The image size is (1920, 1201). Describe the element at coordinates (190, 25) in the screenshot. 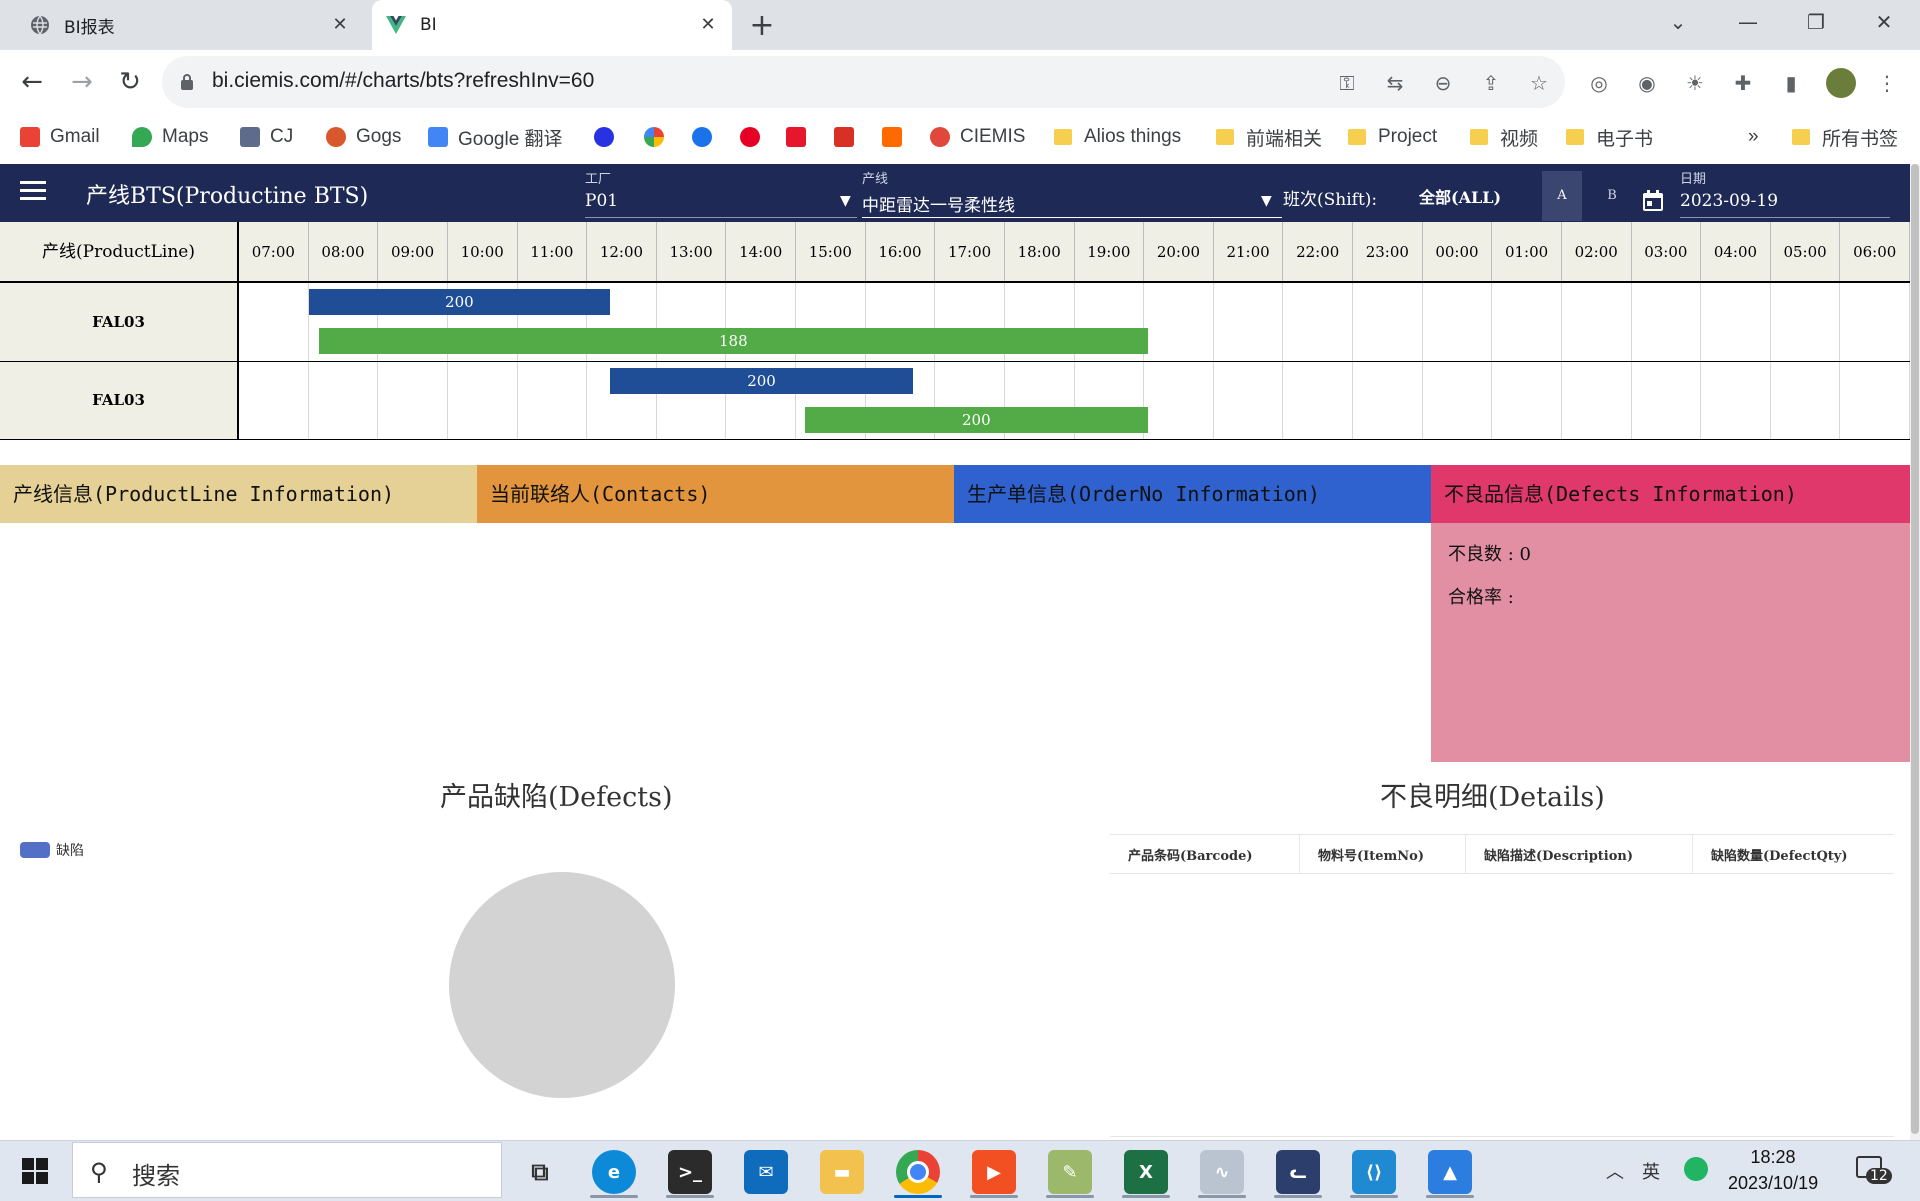

I see `tab-bi-report: BI报表 ✕` at that location.